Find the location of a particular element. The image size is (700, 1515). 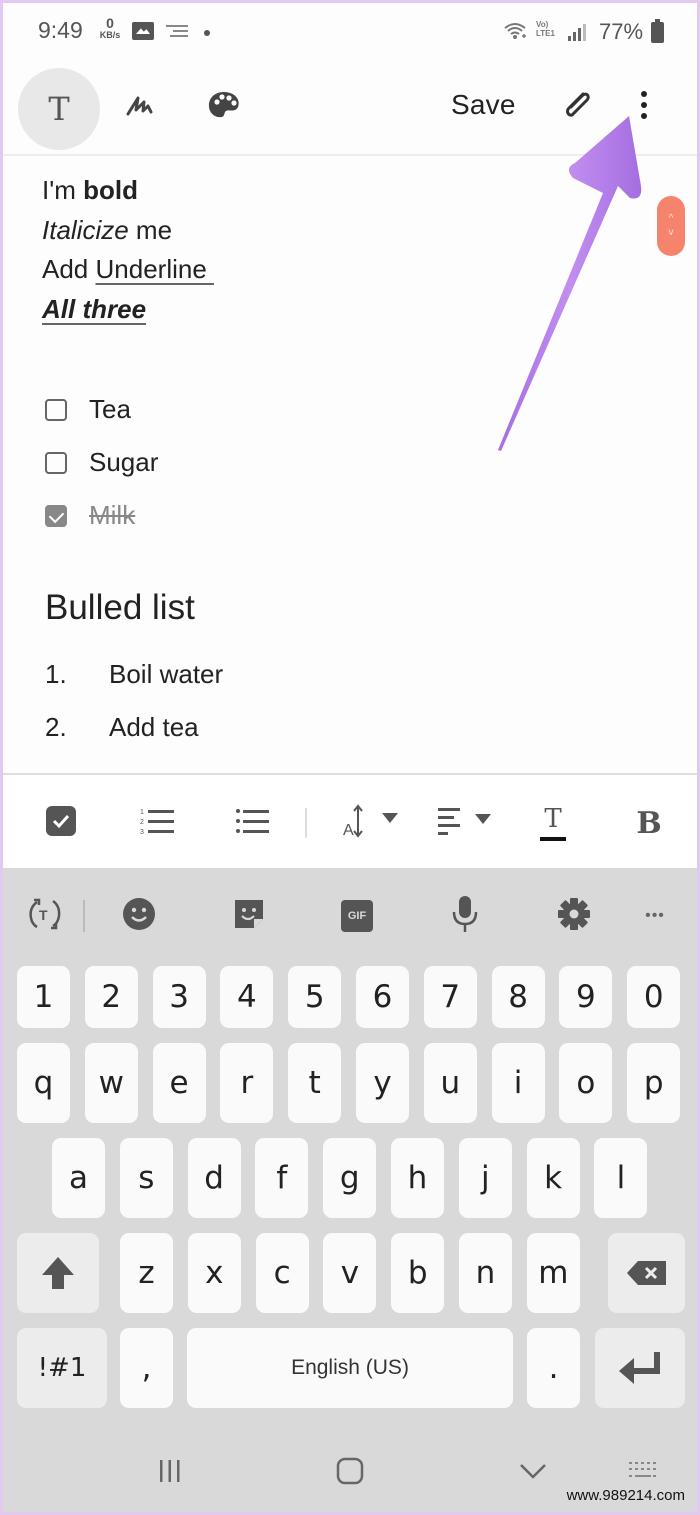

key-o: o is located at coordinates (586, 1083).